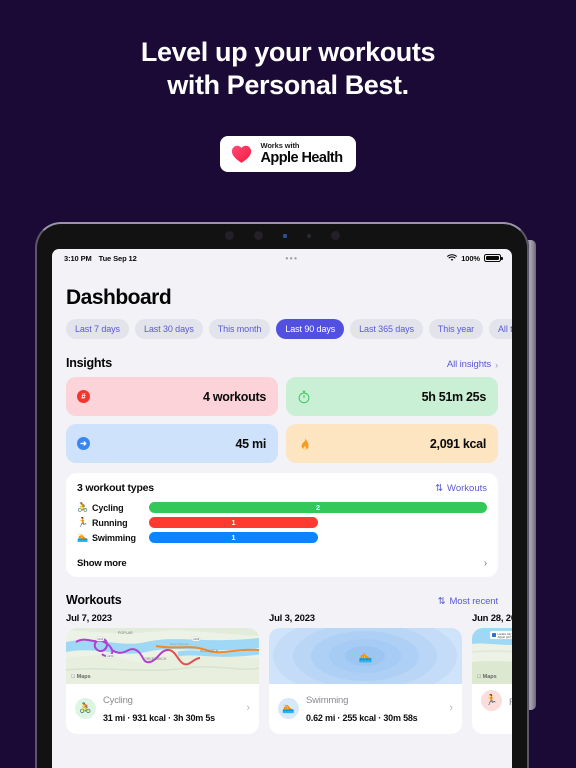 Image resolution: width=576 pixels, height=768 pixels. What do you see at coordinates (282, 488) in the screenshot?
I see `workout-types-header: 3 workout types ⇅ Workouts` at bounding box center [282, 488].